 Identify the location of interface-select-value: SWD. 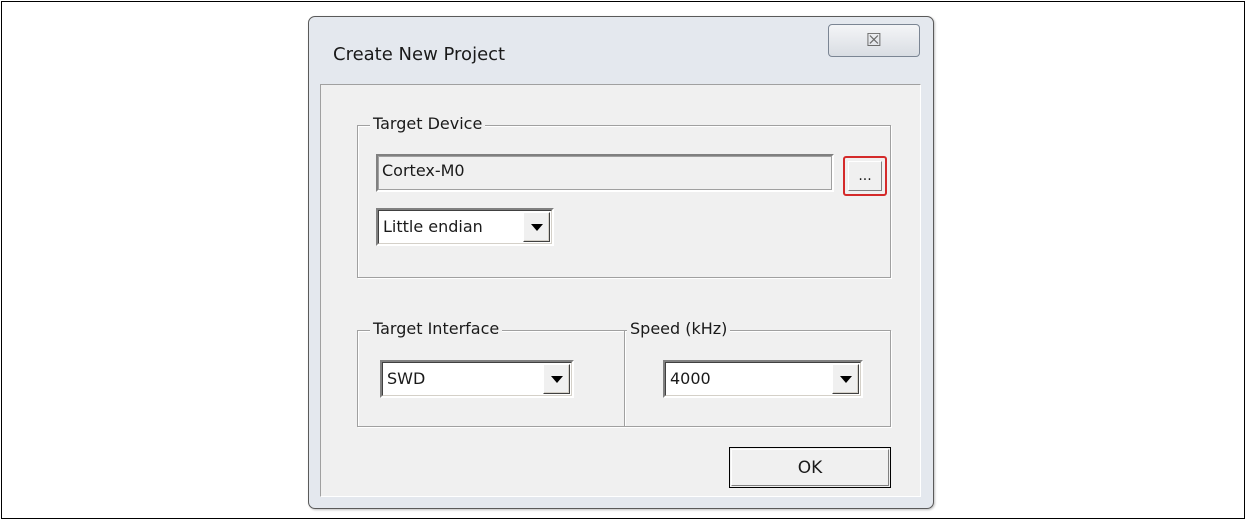
(406, 378).